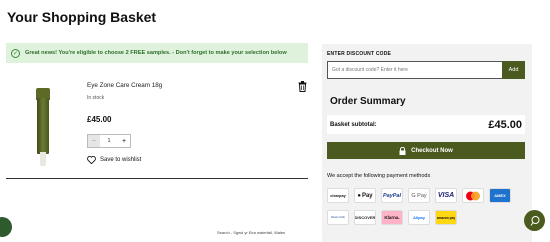 This screenshot has height=242, width=550. I want to click on page-title: Your Shopping Basket, so click(82, 17).